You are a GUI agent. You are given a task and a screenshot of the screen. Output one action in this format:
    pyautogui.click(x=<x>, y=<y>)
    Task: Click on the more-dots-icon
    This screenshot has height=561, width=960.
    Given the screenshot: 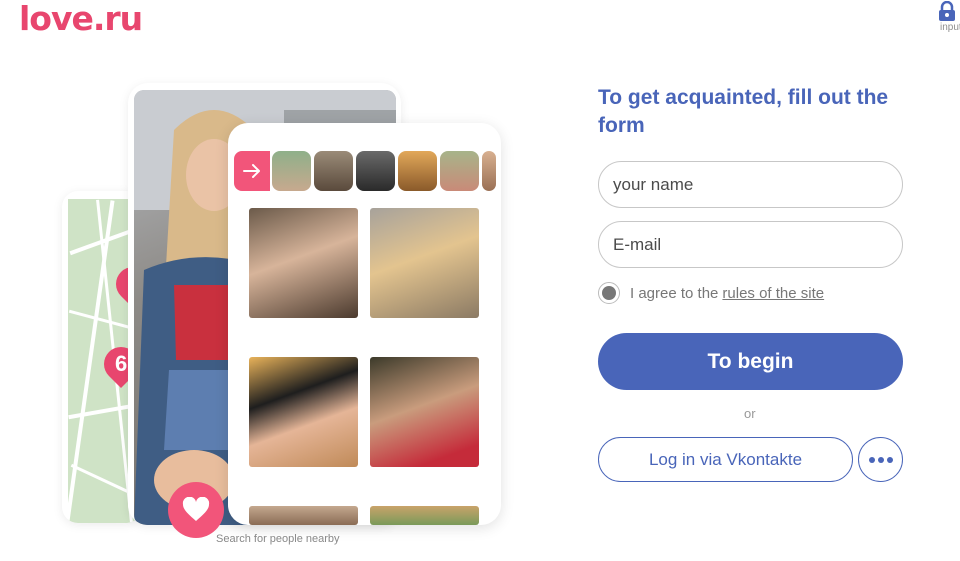 What is the action you would take?
    pyautogui.click(x=880, y=459)
    